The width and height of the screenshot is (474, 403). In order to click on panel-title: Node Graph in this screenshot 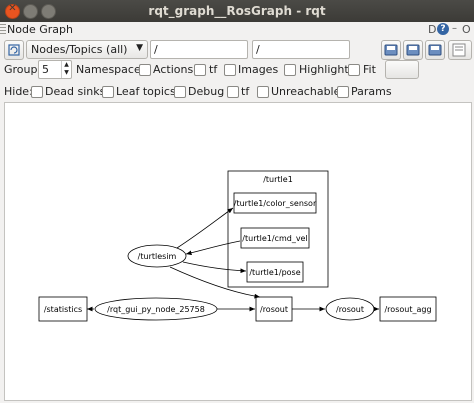, I will do `click(40, 29)`.